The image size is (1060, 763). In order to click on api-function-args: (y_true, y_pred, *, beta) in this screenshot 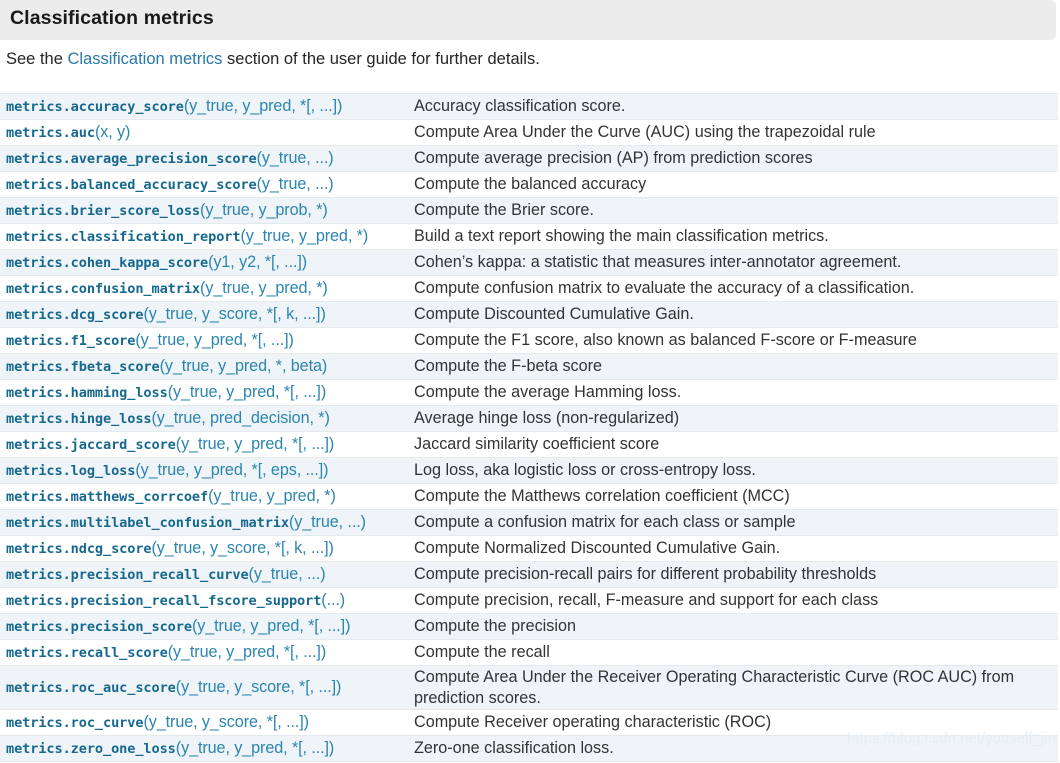, I will do `click(243, 366)`.